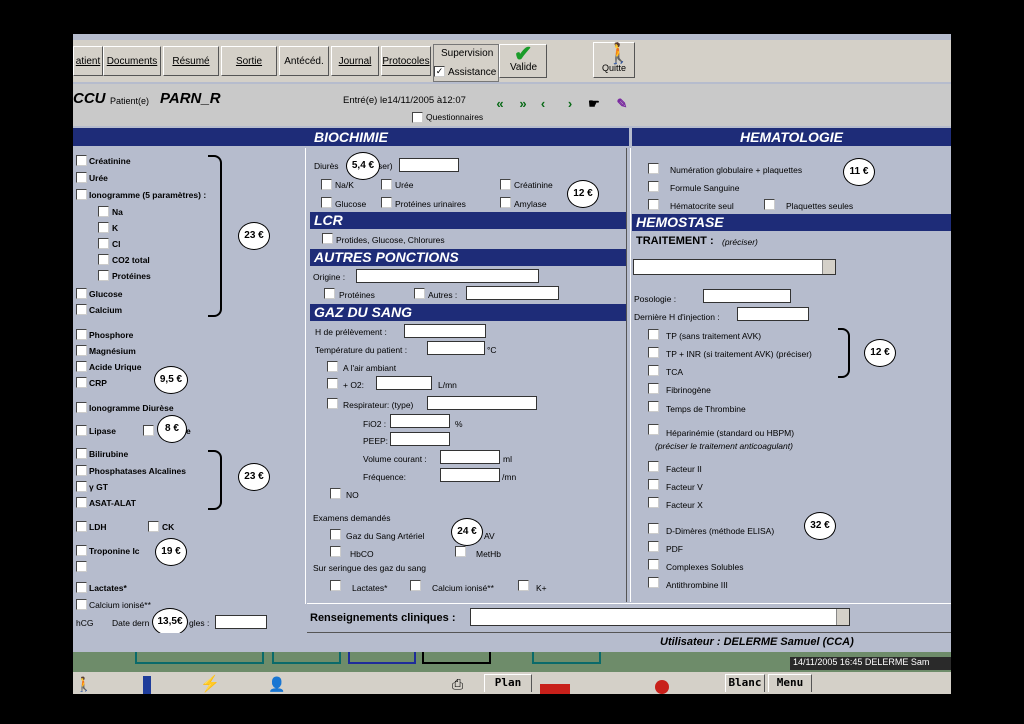 The image size is (1024, 724). I want to click on resume-button: Résumé, so click(191, 61).